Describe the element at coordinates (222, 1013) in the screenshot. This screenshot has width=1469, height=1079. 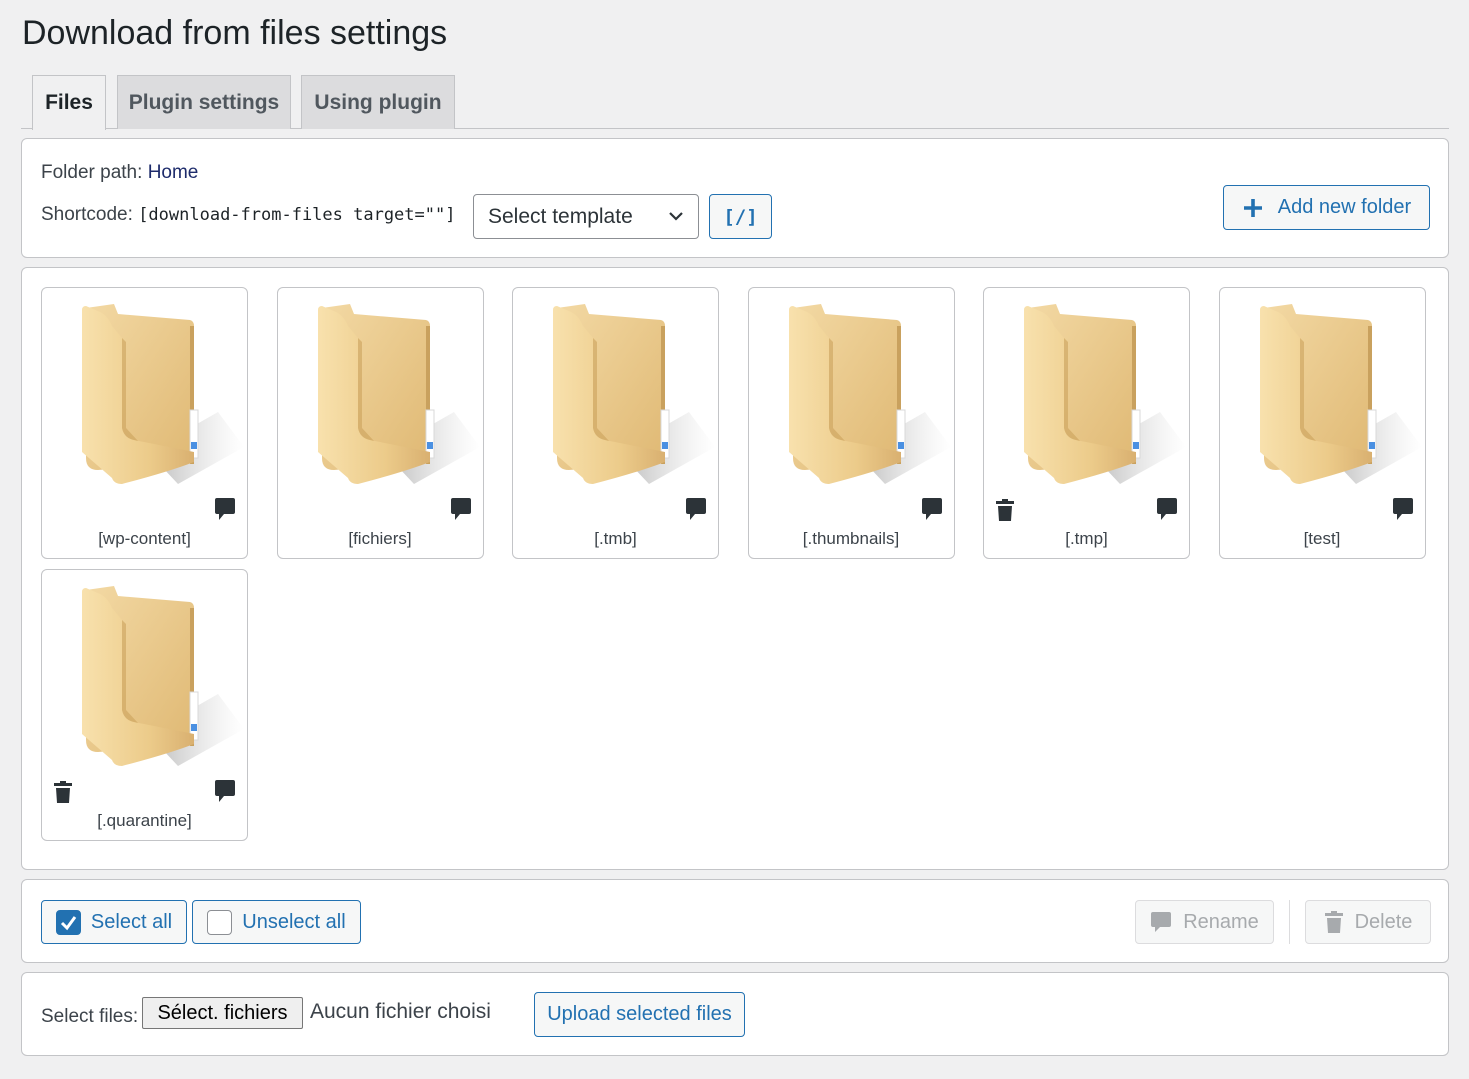
I see `choose-files-button: Sélect. fichiers` at that location.